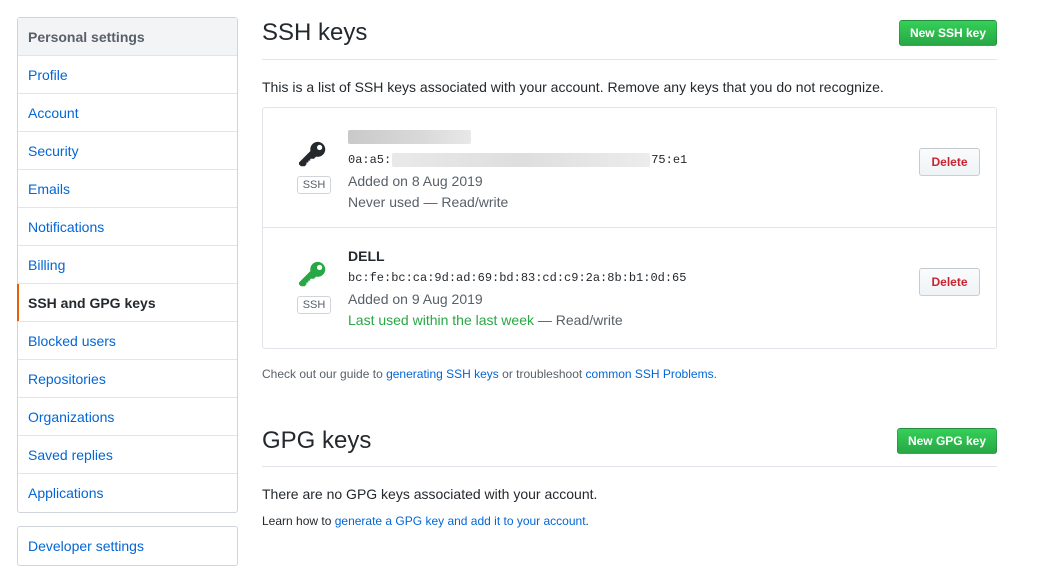 This screenshot has height=575, width=1051. I want to click on developer-sidebar: Developer settings, so click(127, 546).